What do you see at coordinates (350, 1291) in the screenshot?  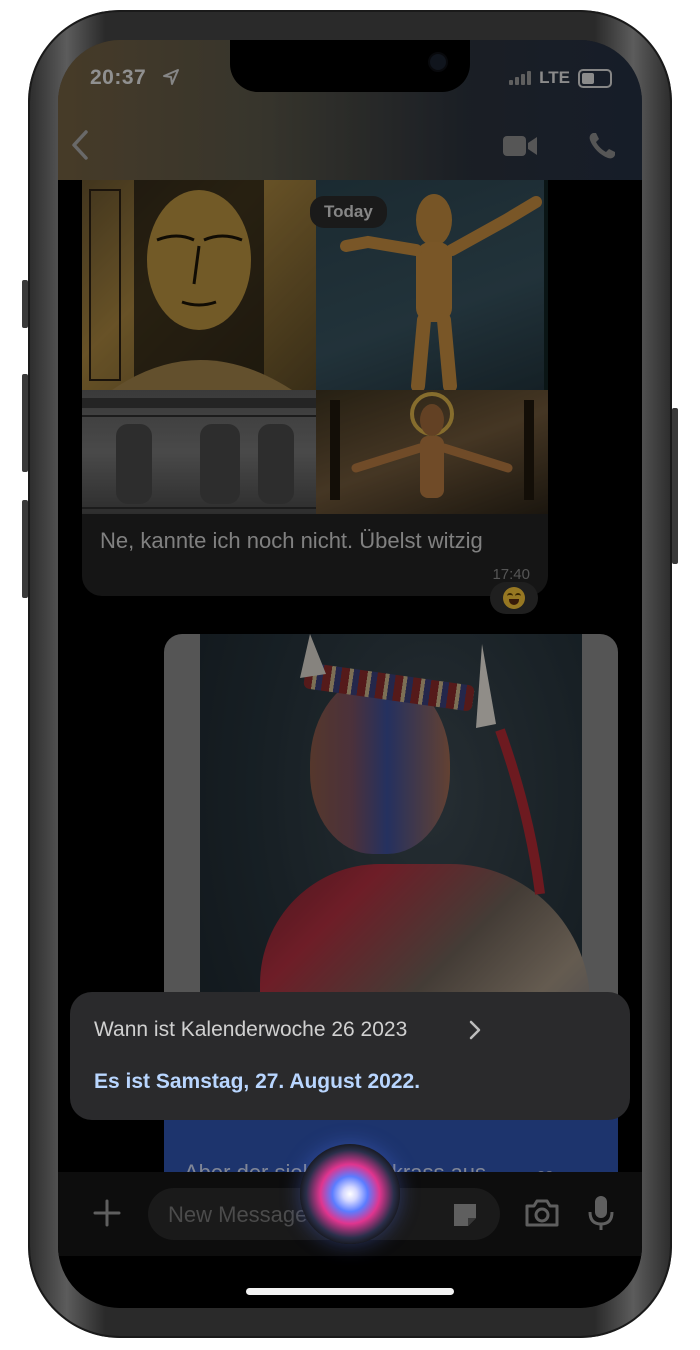 I see `home-indicator` at bounding box center [350, 1291].